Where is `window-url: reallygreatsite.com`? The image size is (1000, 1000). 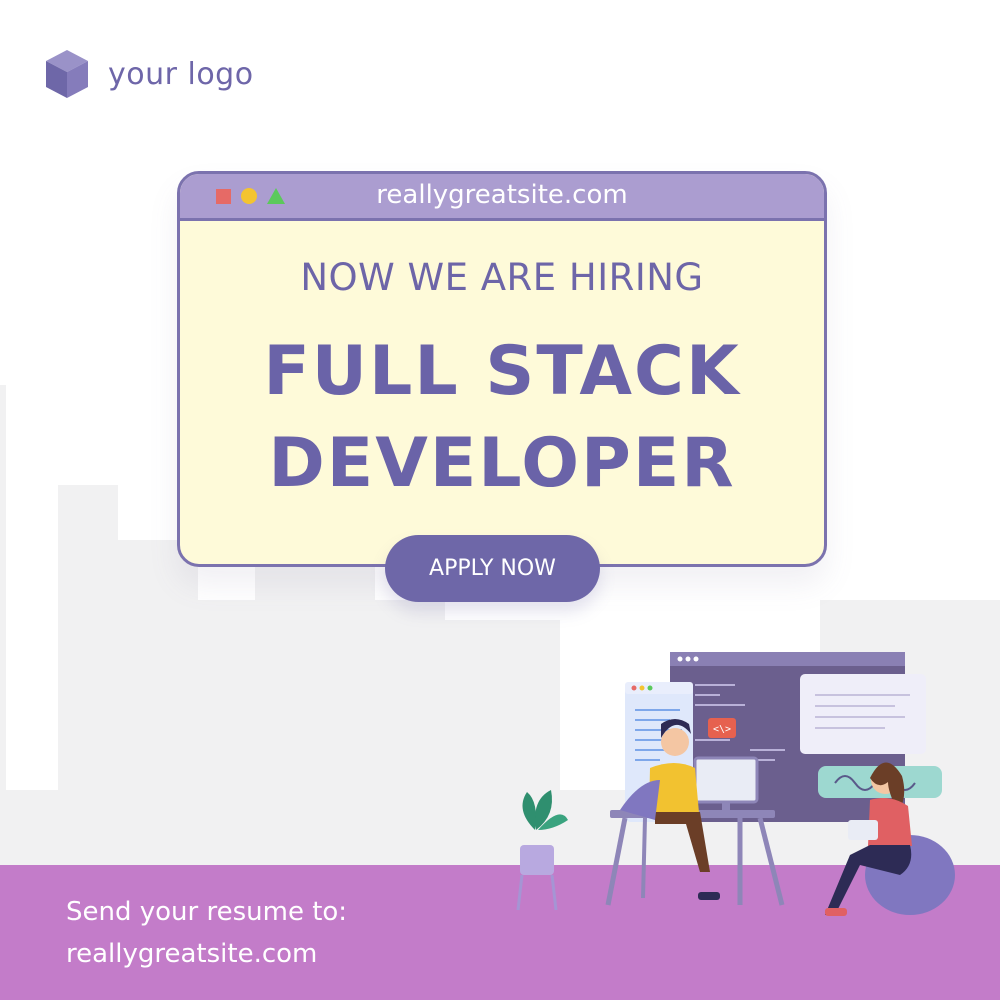
window-url: reallygreatsite.com is located at coordinates (502, 195).